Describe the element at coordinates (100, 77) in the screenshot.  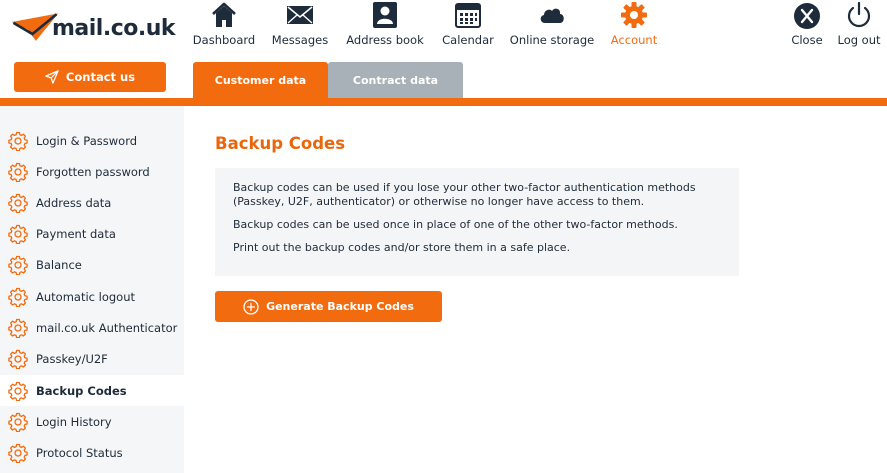
I see `contact-us-label: Contact us` at that location.